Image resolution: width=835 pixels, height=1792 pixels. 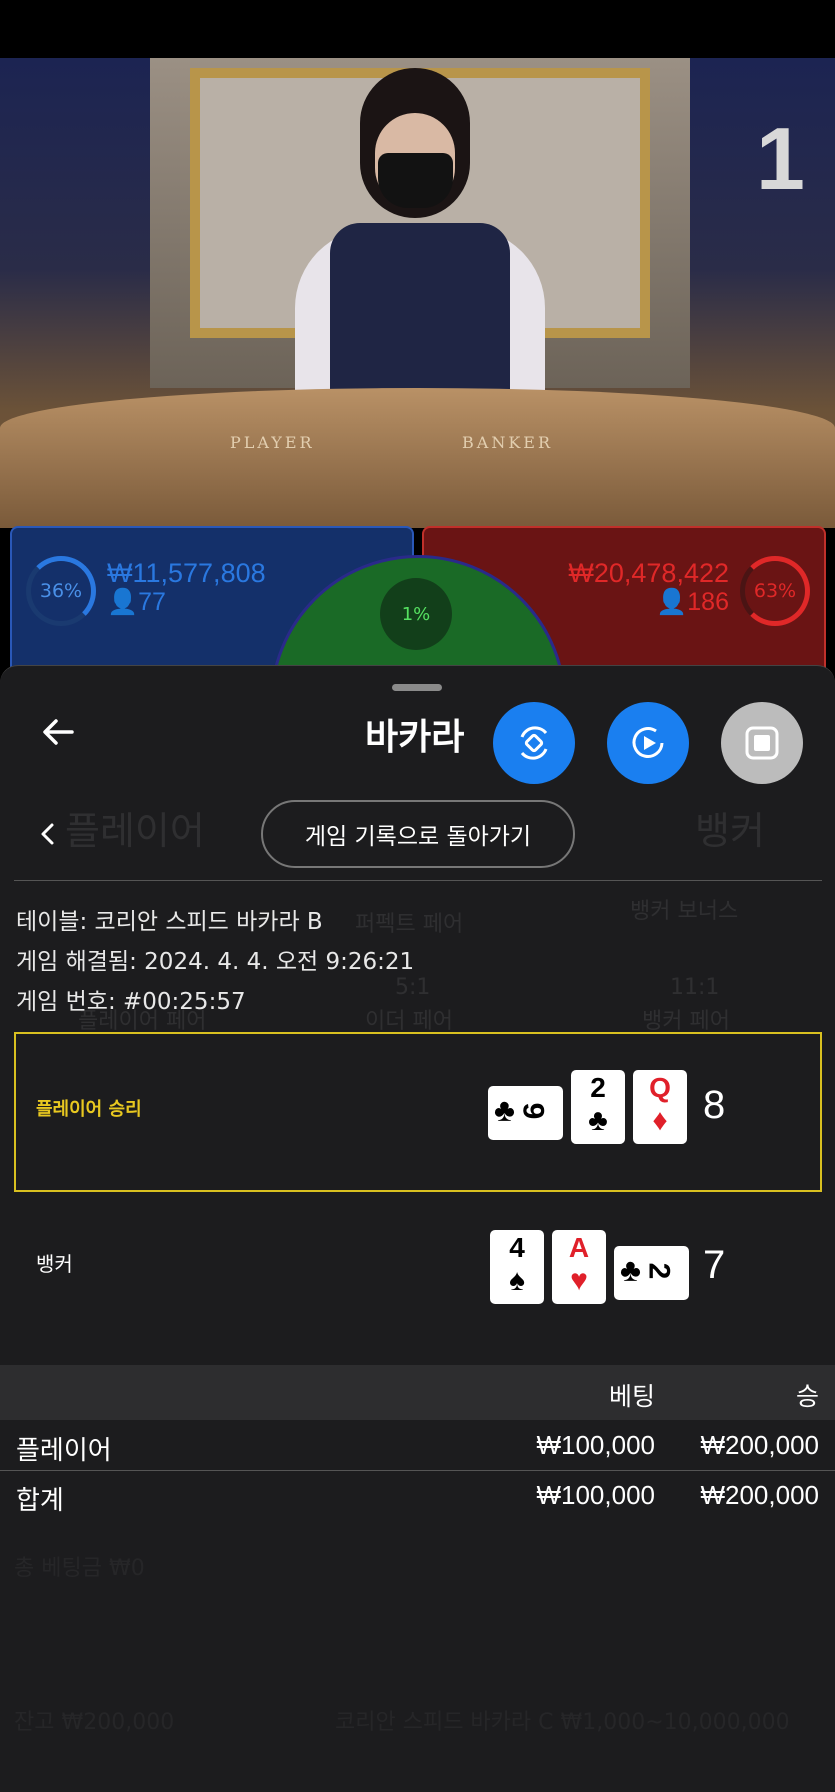 I want to click on arrow-left-icon, so click(x=58, y=732).